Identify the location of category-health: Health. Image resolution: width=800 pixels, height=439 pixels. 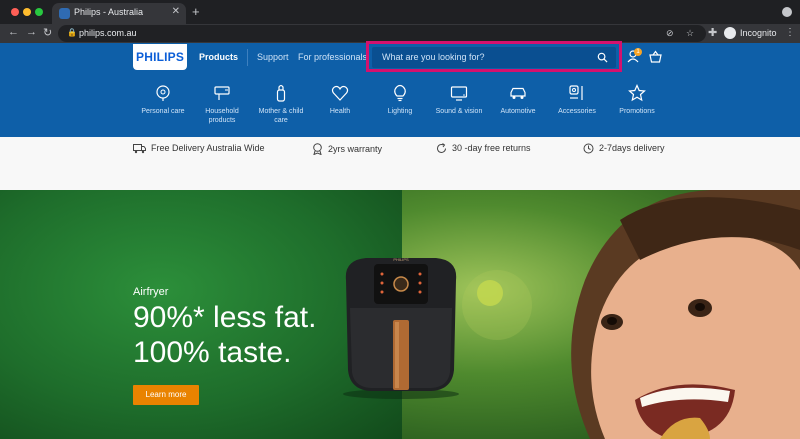
(340, 100).